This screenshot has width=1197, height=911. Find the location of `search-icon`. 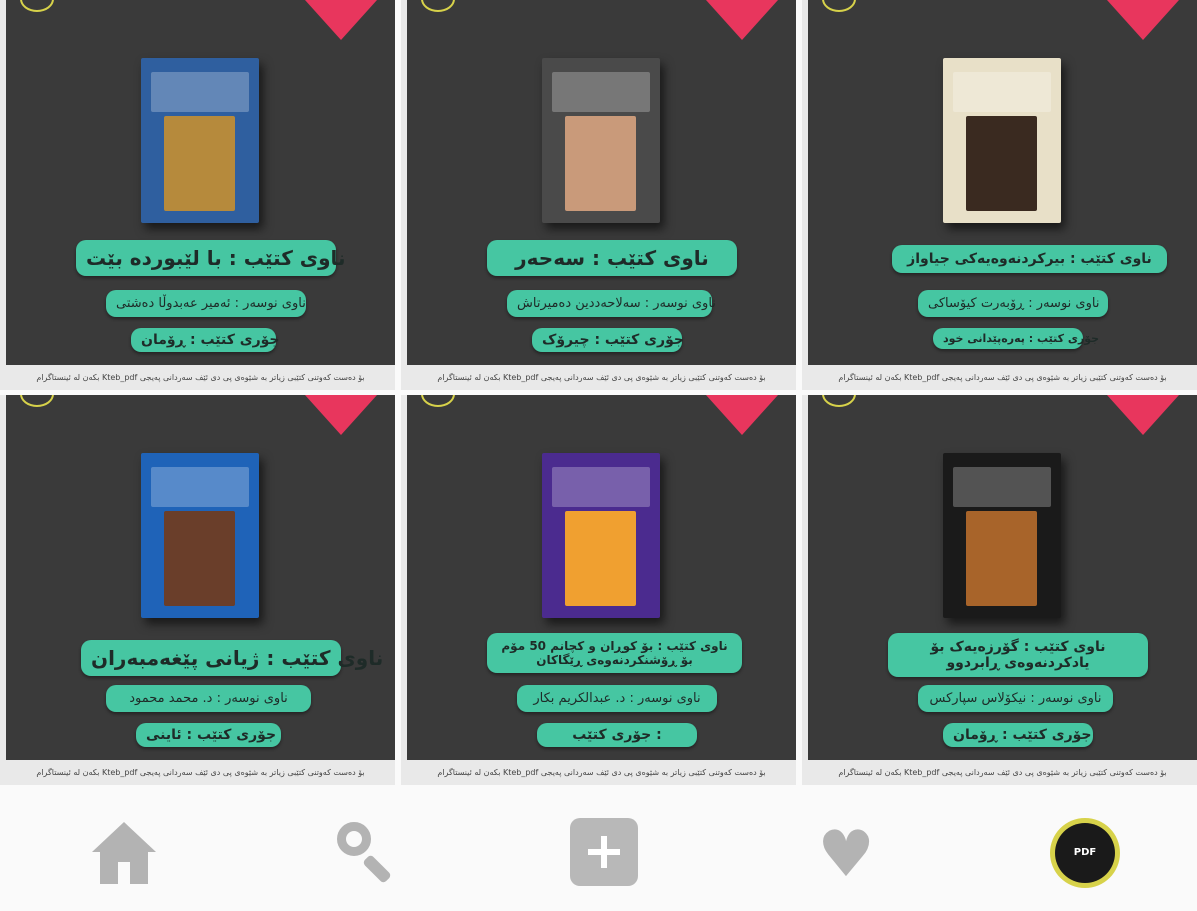

search-icon is located at coordinates (368, 853).